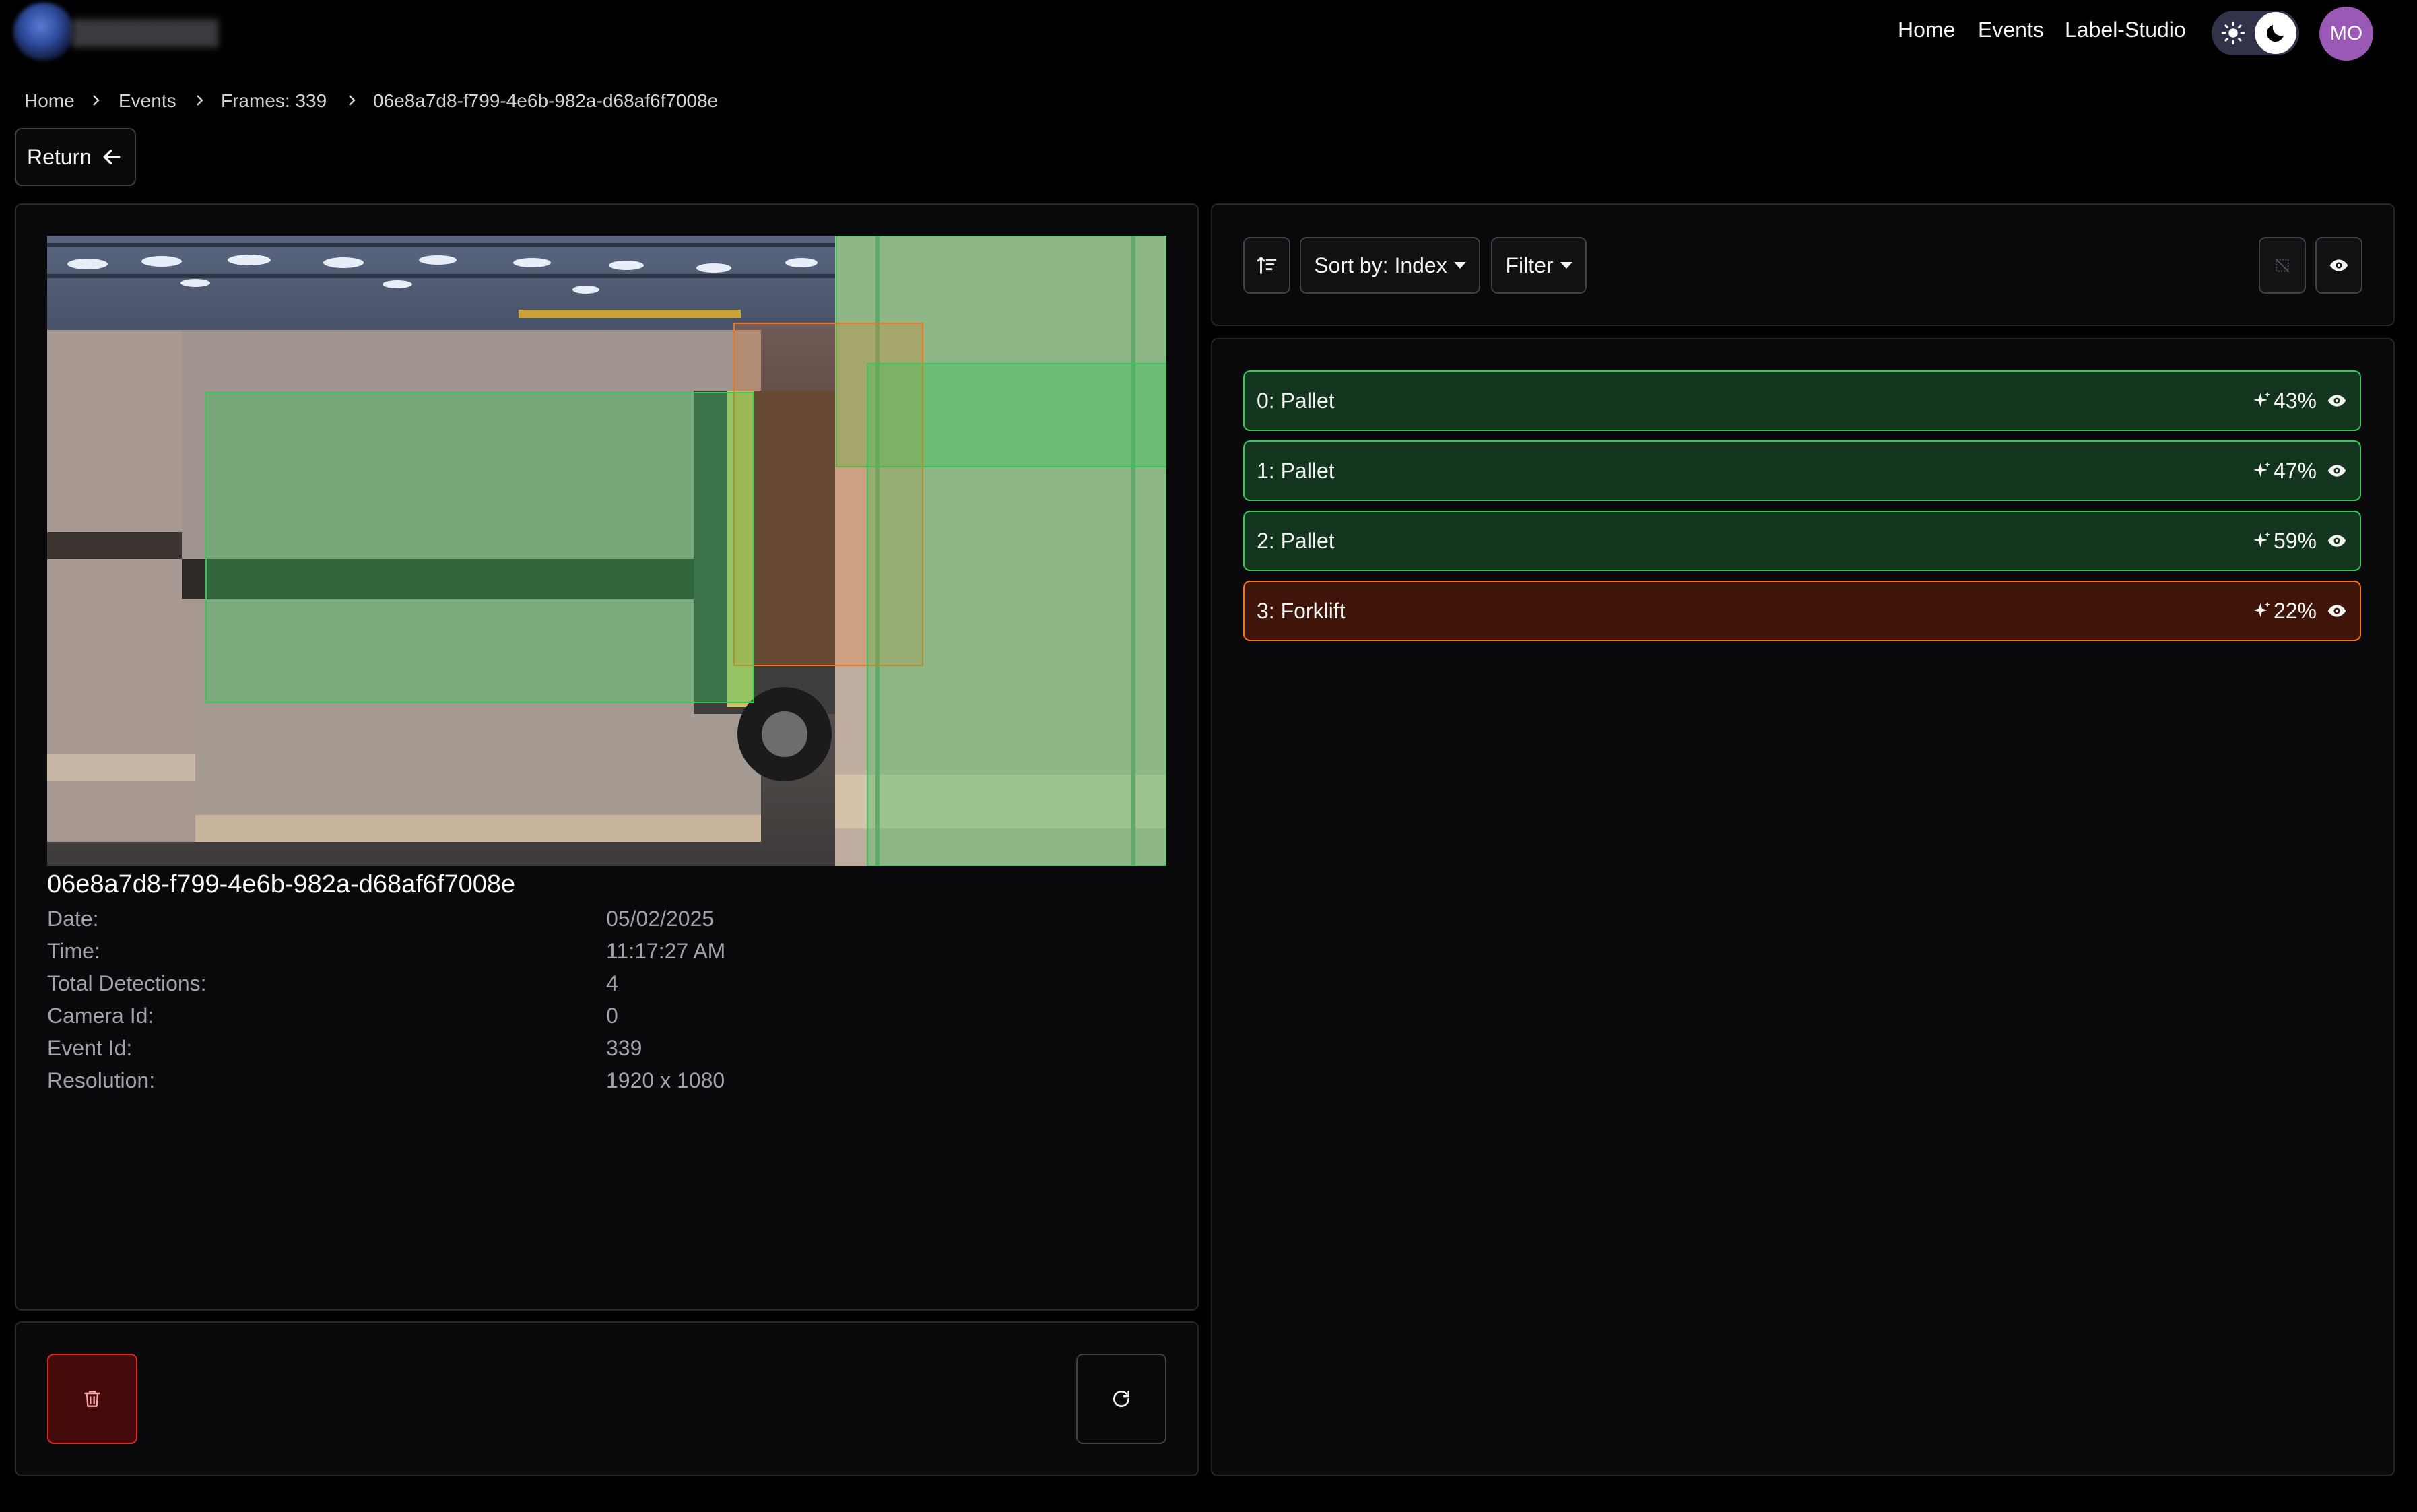 Image resolution: width=2417 pixels, height=1512 pixels. I want to click on refresh-icon, so click(1121, 1399).